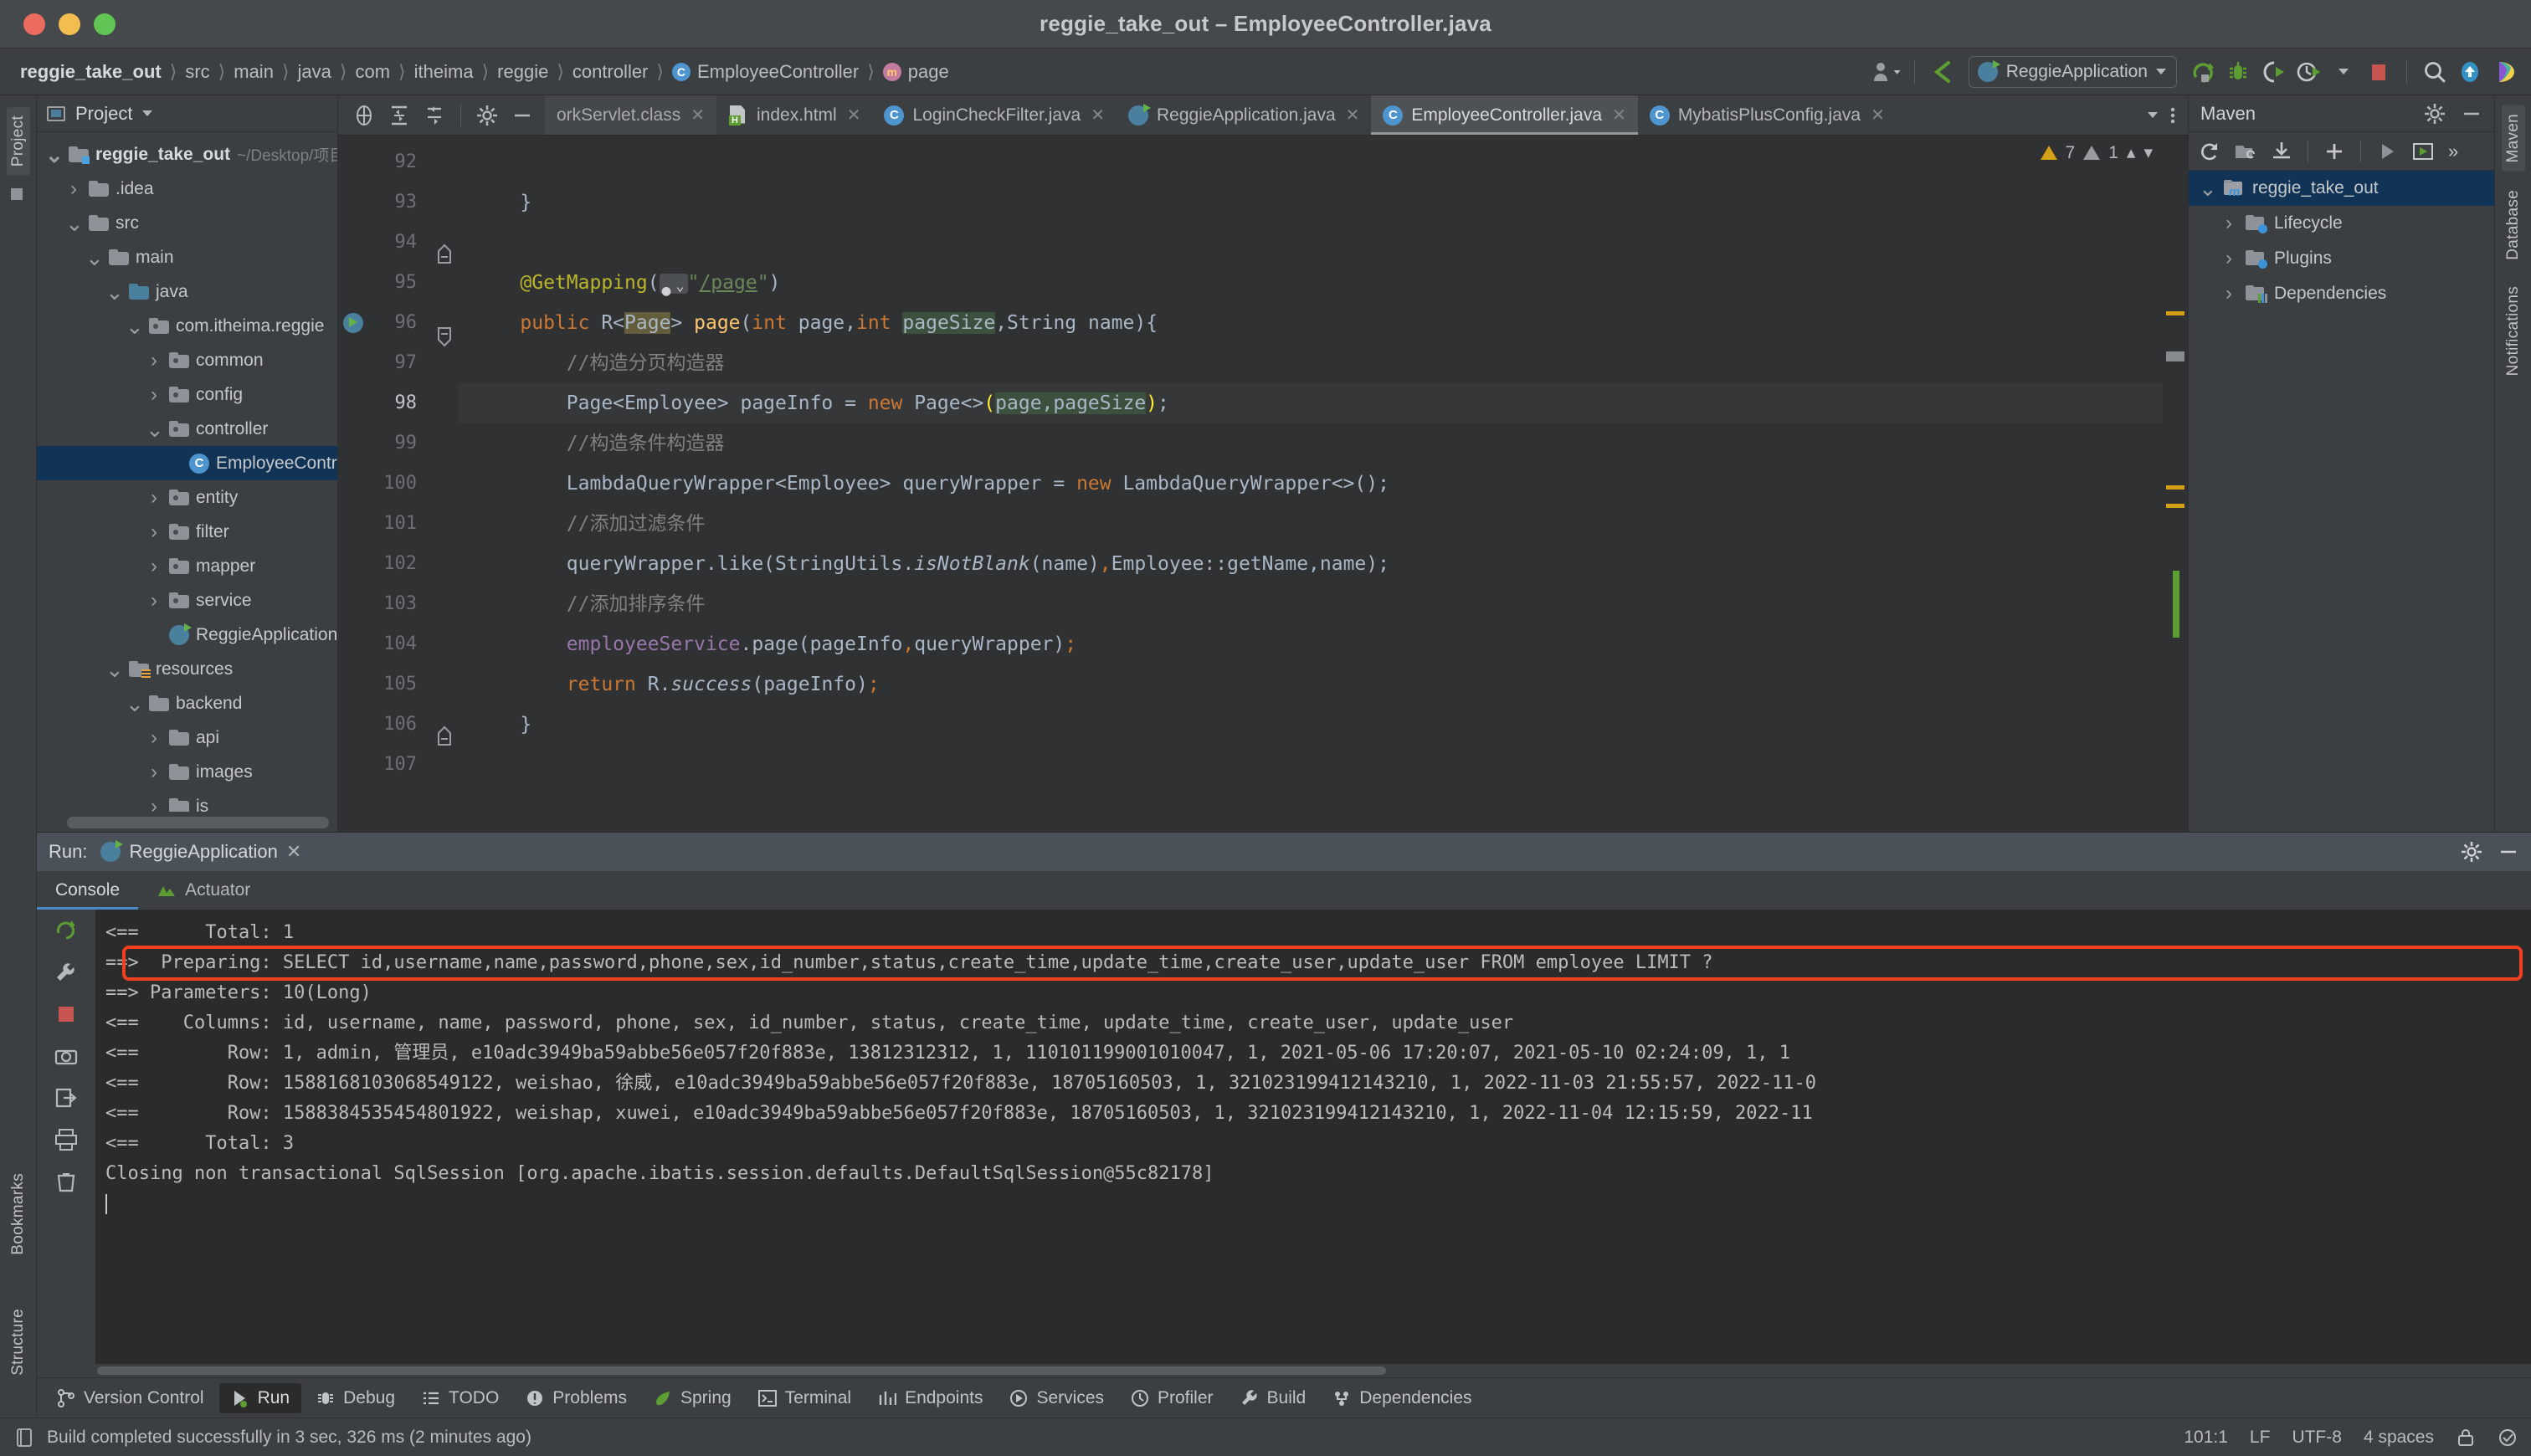  Describe the element at coordinates (2435, 72) in the screenshot. I see `search-icon` at that location.